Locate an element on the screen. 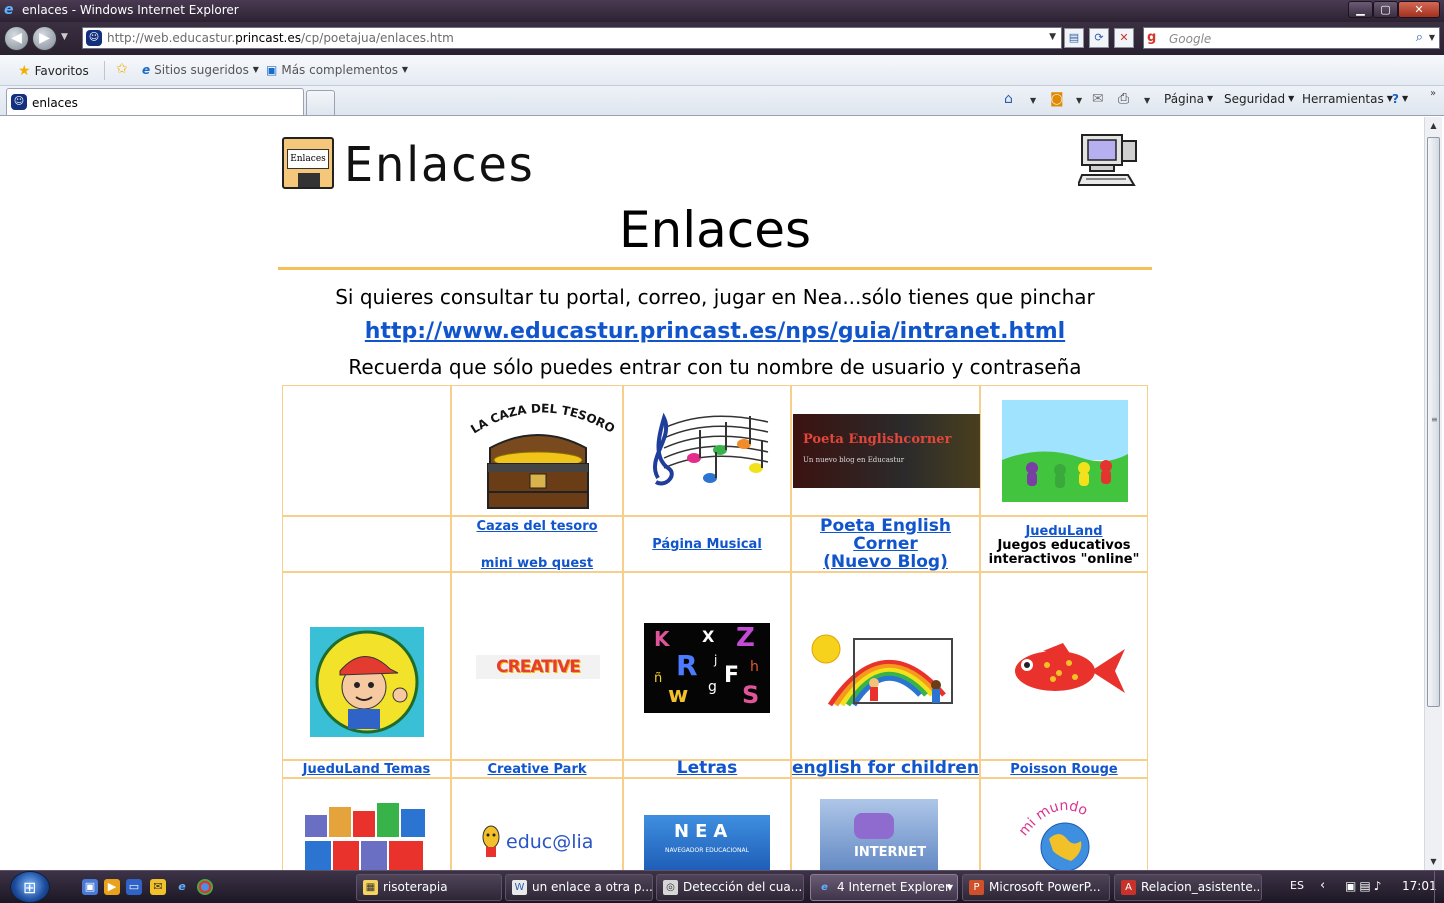  forward-button: ▶ is located at coordinates (44, 38).